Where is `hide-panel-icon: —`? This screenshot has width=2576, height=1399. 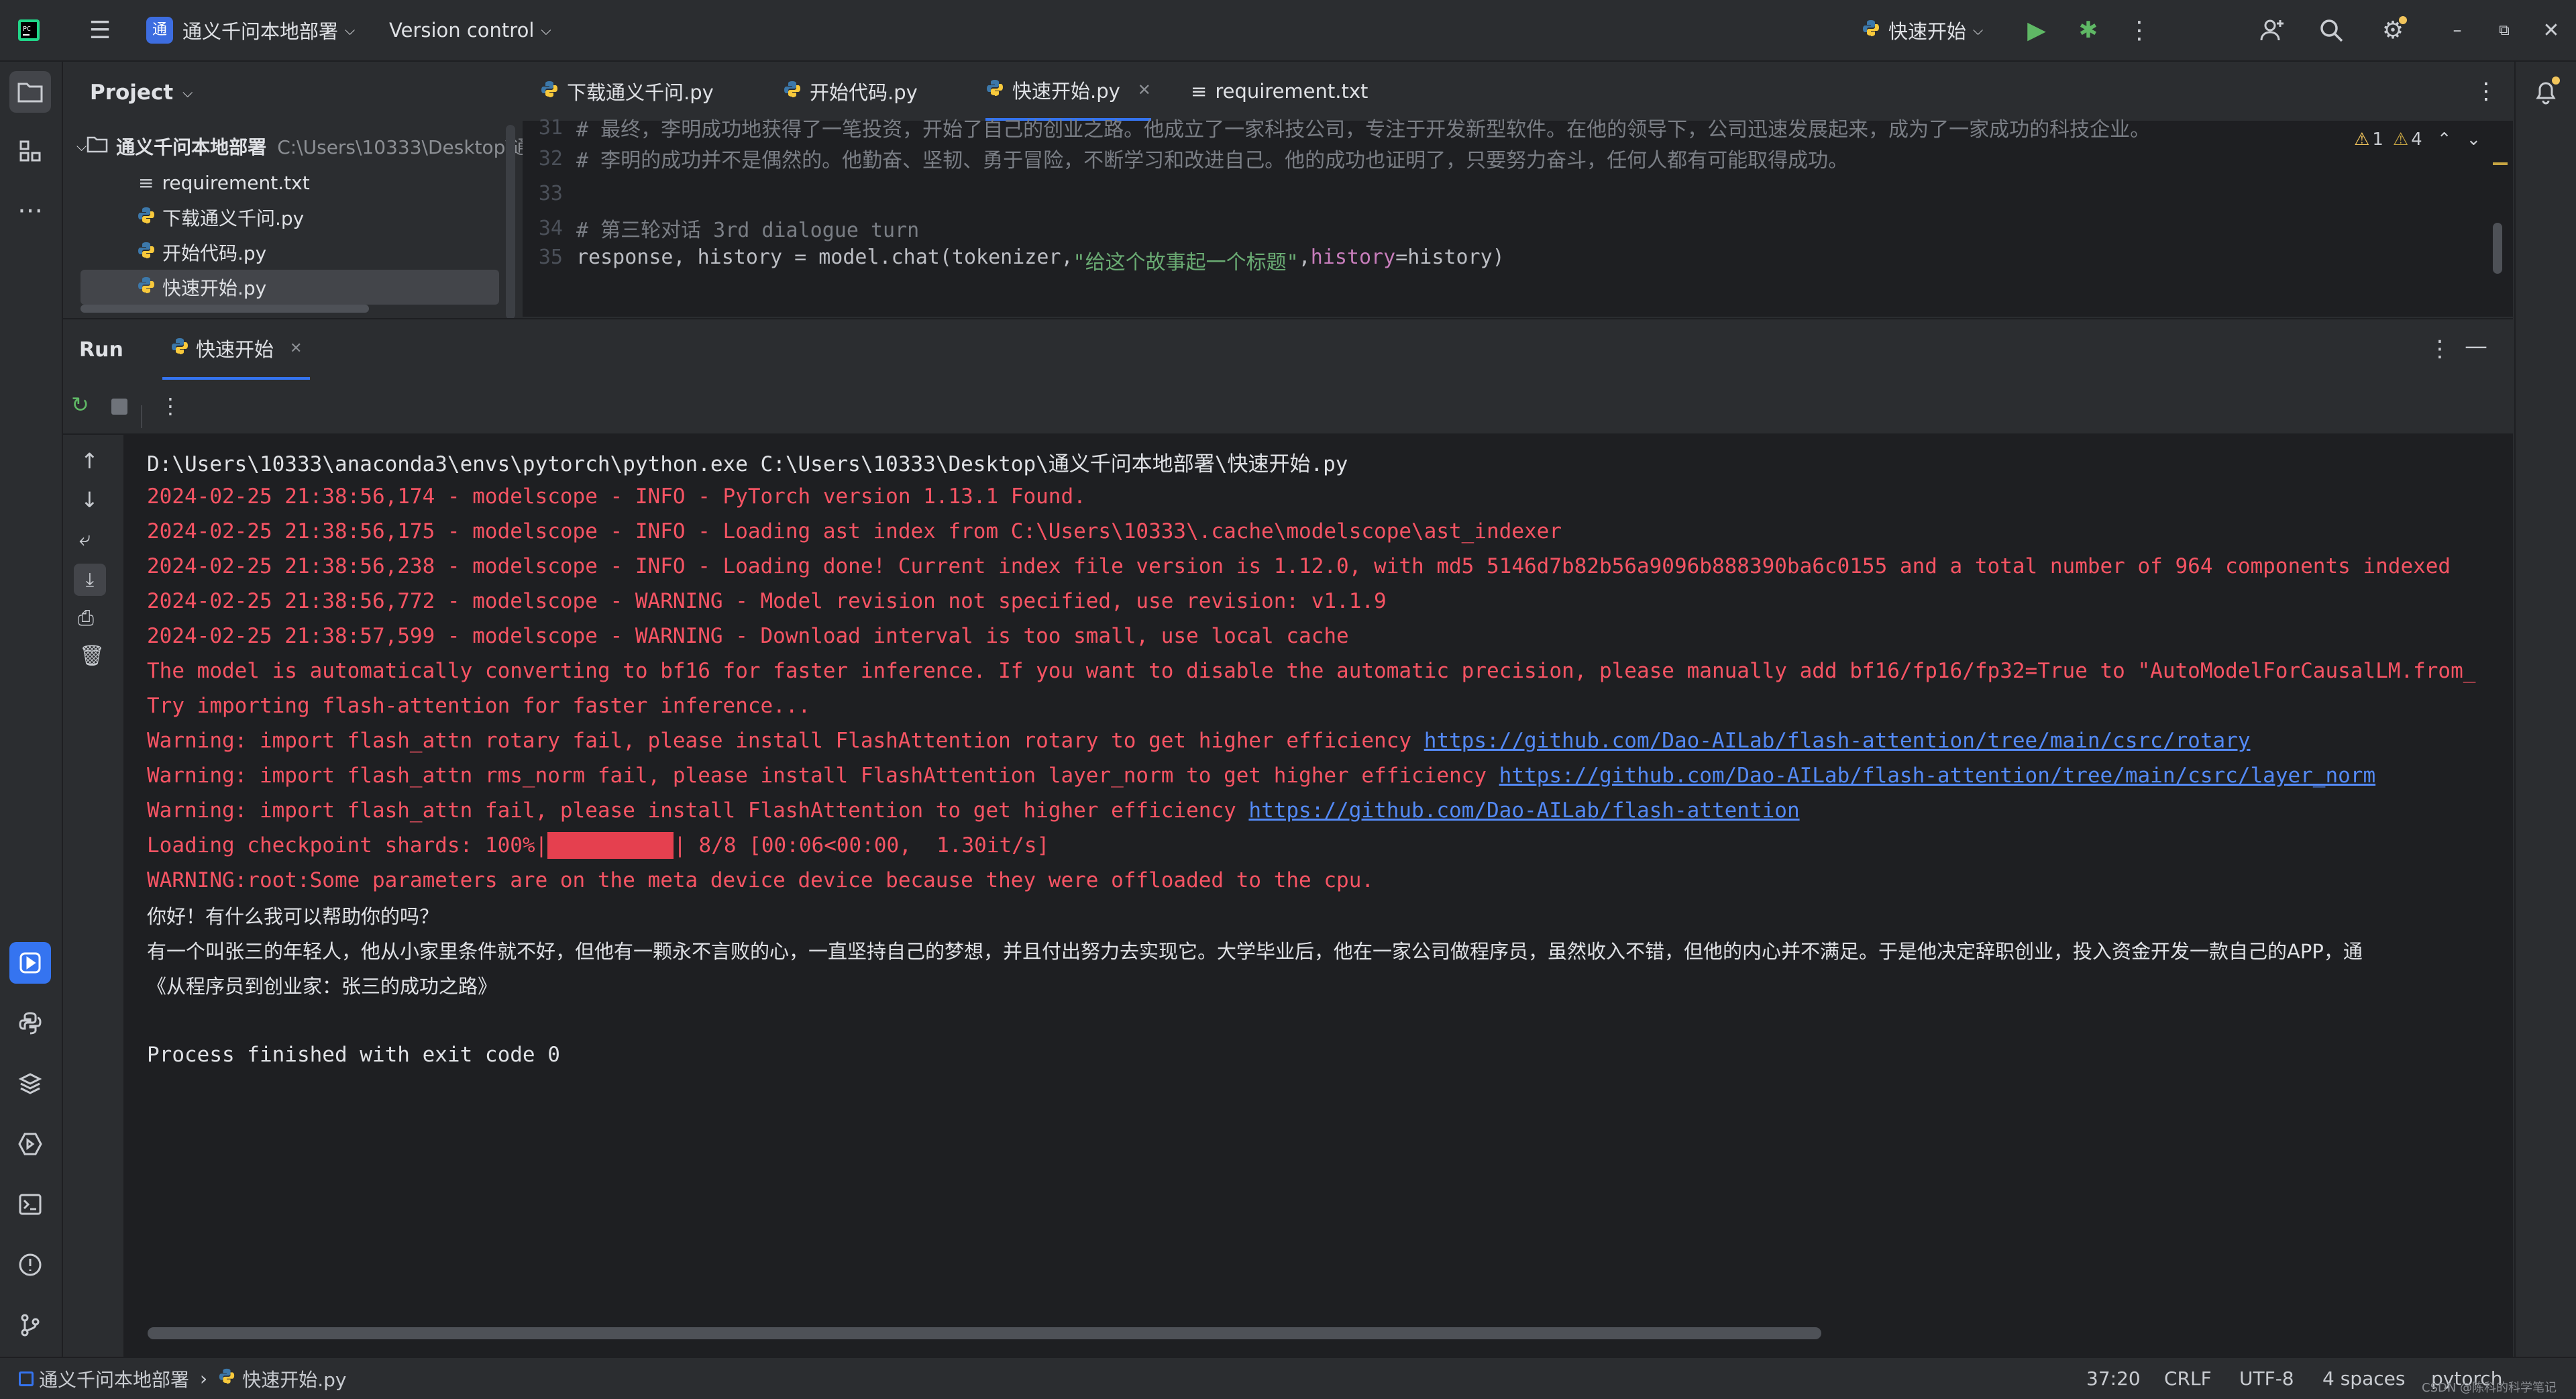
hide-panel-icon: — is located at coordinates (2476, 346).